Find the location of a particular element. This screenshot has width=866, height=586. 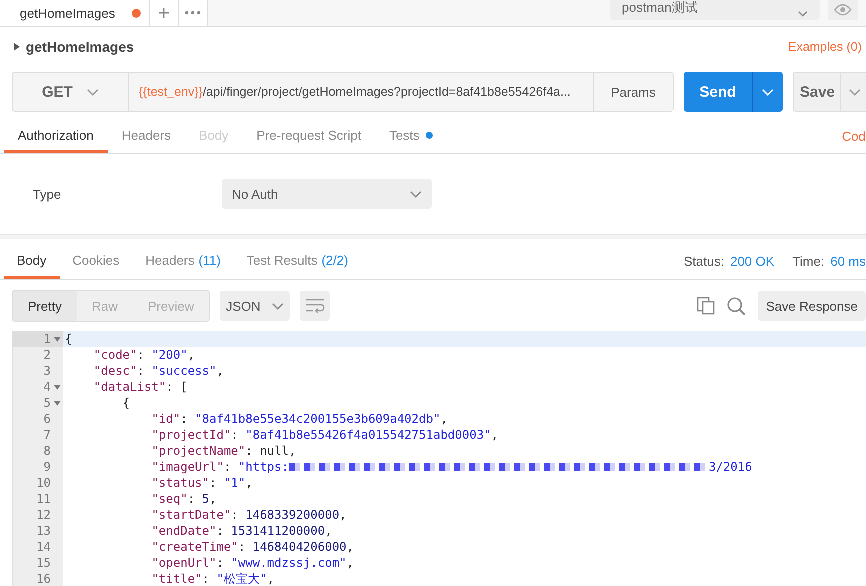

request-section-tab: Authorization is located at coordinates (56, 136).